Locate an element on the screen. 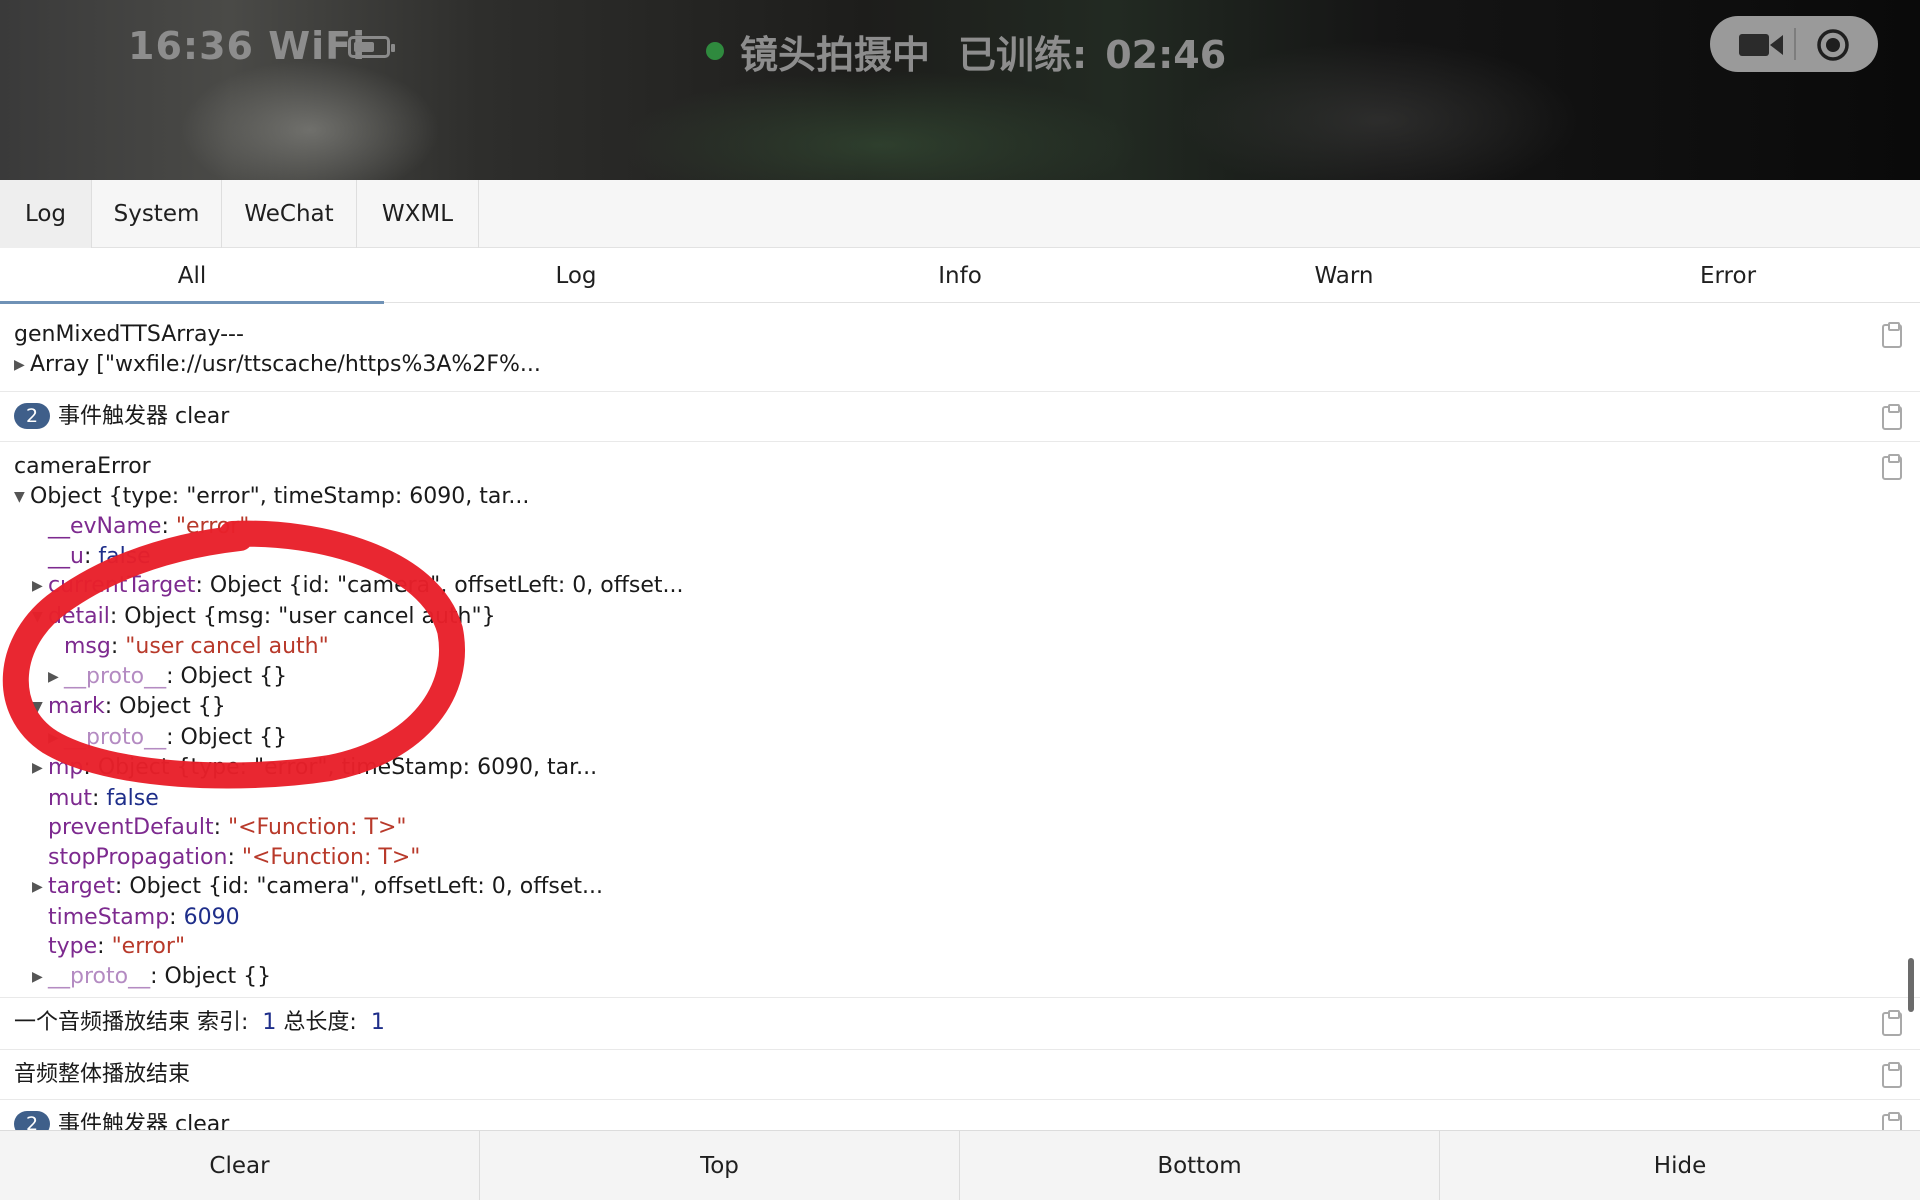 This screenshot has height=1200, width=1920. log-level-filters: All Log Info Warn Error is located at coordinates (960, 276).